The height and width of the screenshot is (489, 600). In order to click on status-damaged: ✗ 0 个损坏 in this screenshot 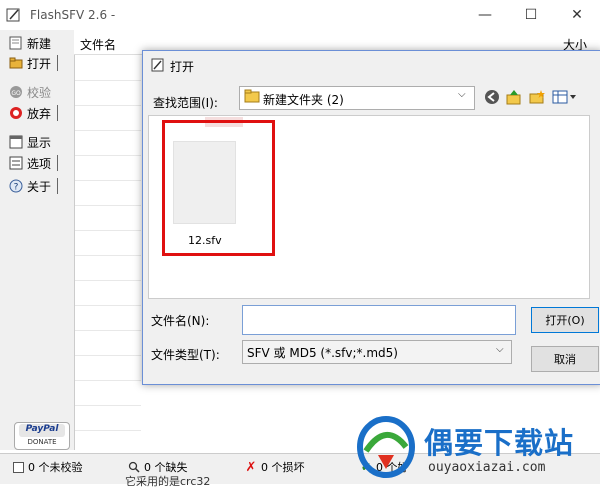, I will do `click(275, 467)`.